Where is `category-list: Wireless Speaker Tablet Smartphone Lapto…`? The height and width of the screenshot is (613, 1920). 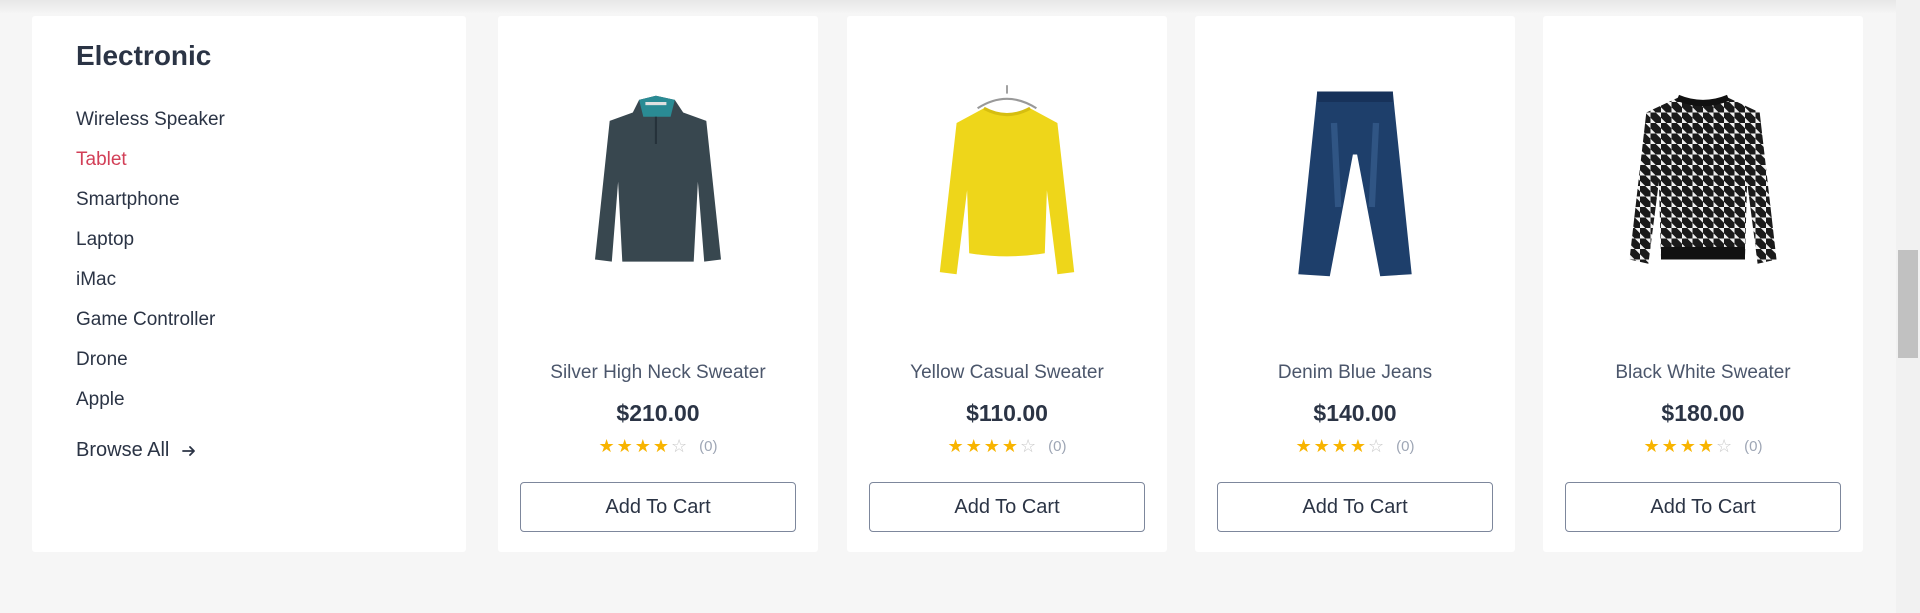
category-list: Wireless Speaker Tablet Smartphone Lapto… is located at coordinates (150, 260).